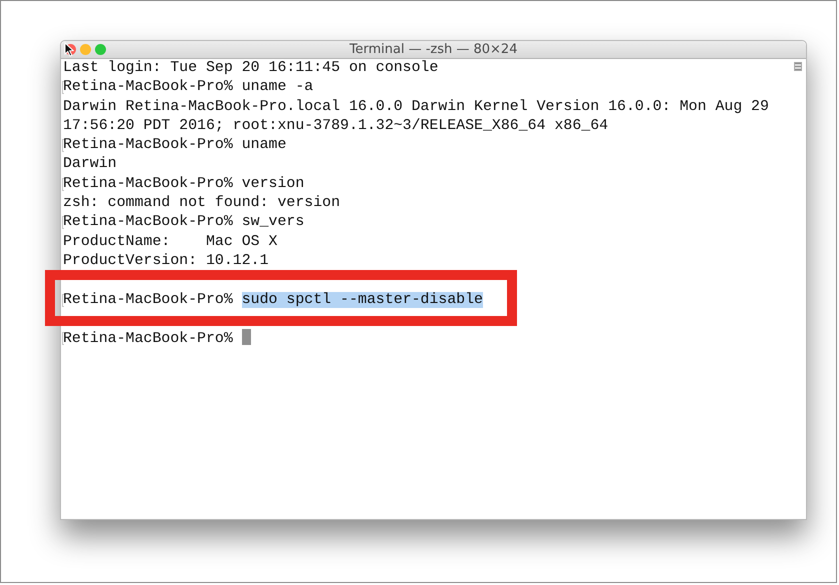  I want to click on command-text: uname, so click(264, 145).